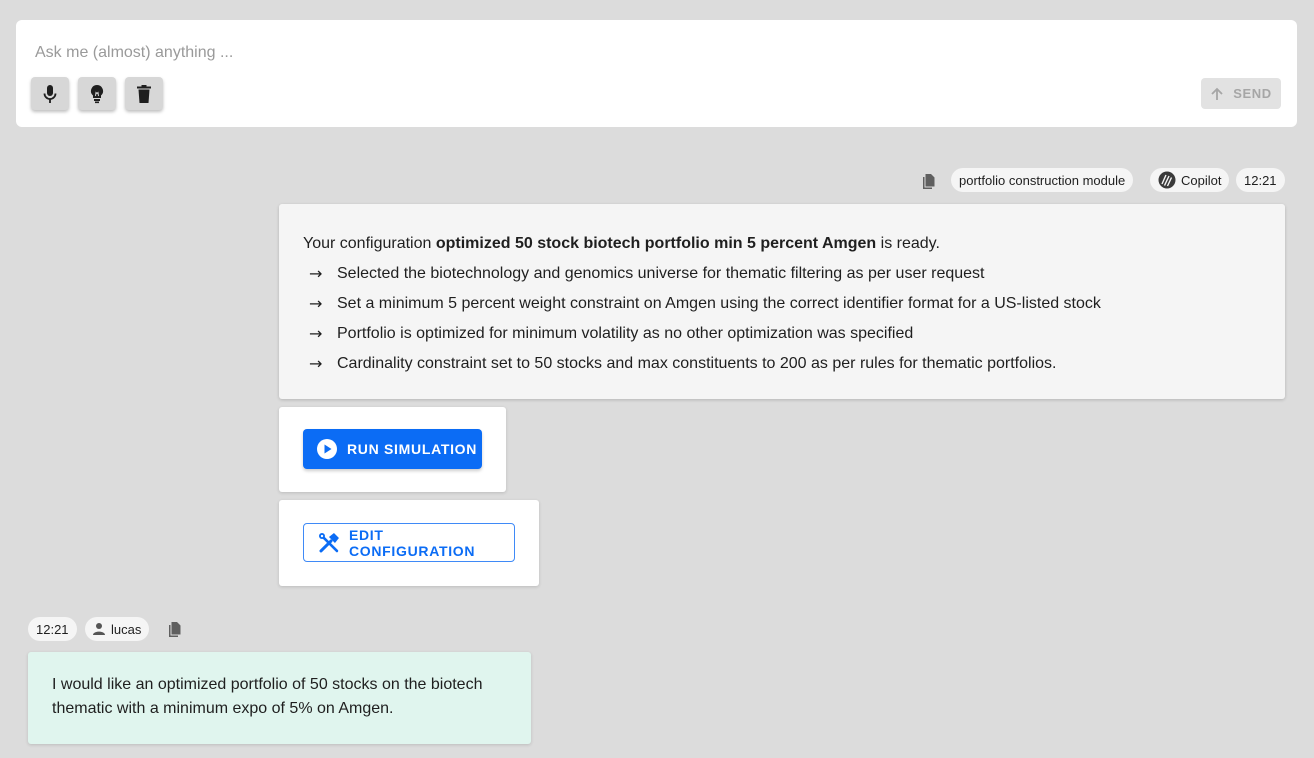 The image size is (1314, 758). Describe the element at coordinates (412, 449) in the screenshot. I see `run-simulation-label: RUN SIMULATION` at that location.